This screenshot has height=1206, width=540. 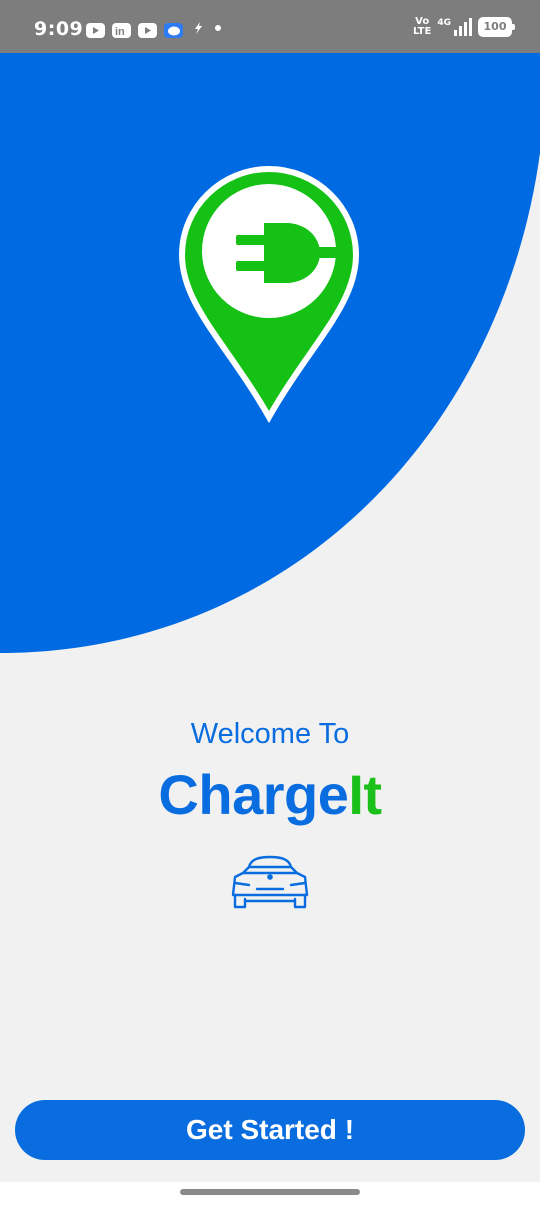 I want to click on car-front-icon, so click(x=270, y=884).